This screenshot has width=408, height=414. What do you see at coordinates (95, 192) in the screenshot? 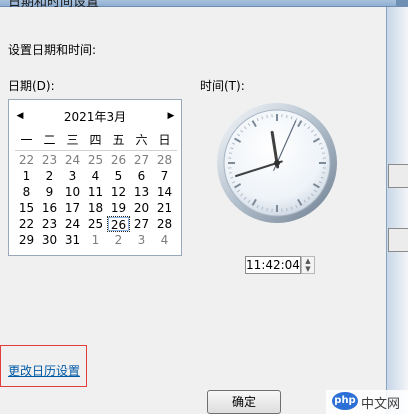
I see `calendar-day: 11` at bounding box center [95, 192].